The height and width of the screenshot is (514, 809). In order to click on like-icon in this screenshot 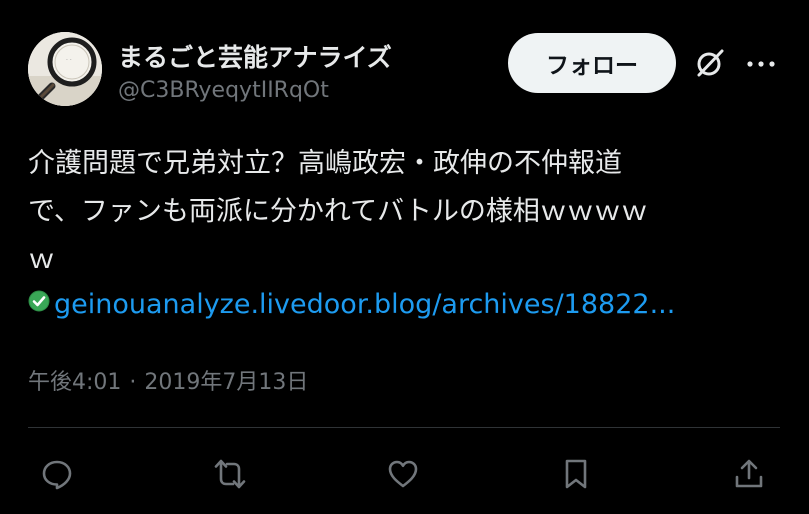, I will do `click(403, 474)`.